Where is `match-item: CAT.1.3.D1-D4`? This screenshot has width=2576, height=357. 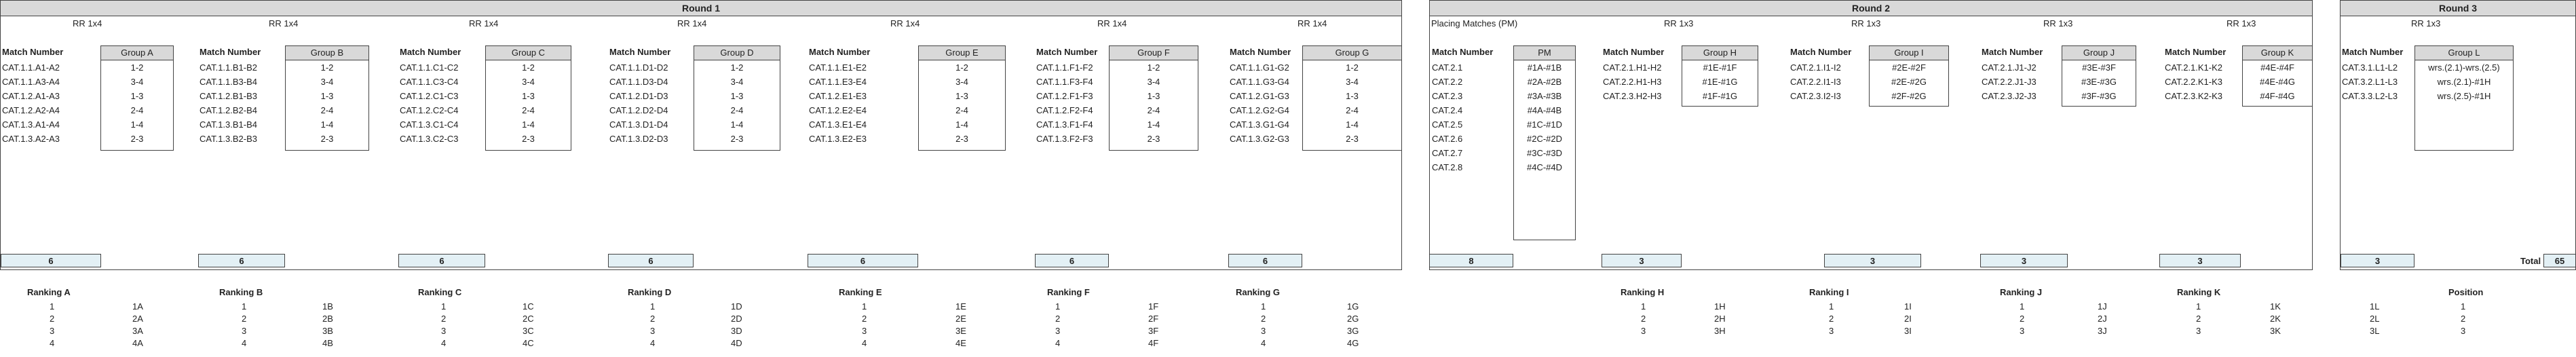
match-item: CAT.1.3.D1-D4 is located at coordinates (639, 124).